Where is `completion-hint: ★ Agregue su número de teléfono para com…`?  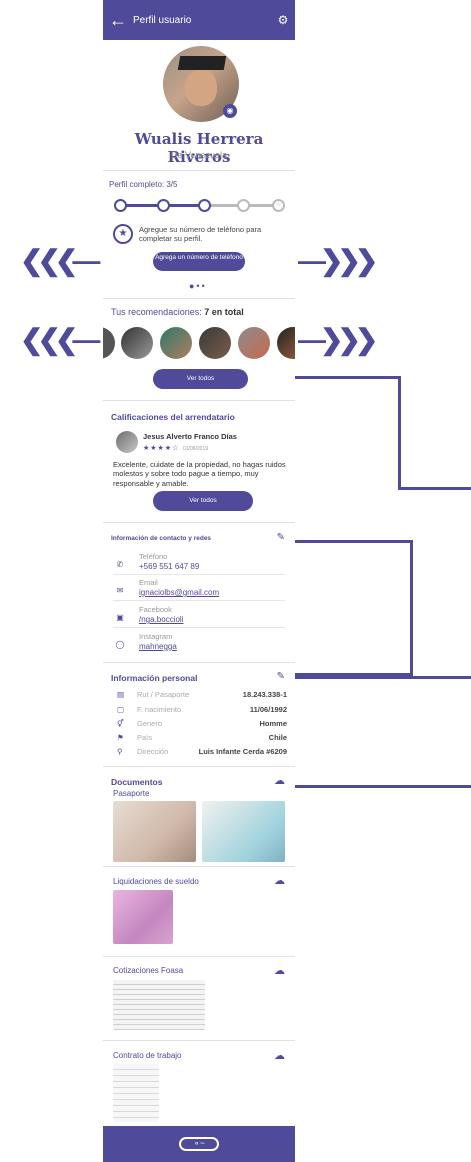
completion-hint: ★ Agregue su número de teléfono para com… is located at coordinates (200, 234).